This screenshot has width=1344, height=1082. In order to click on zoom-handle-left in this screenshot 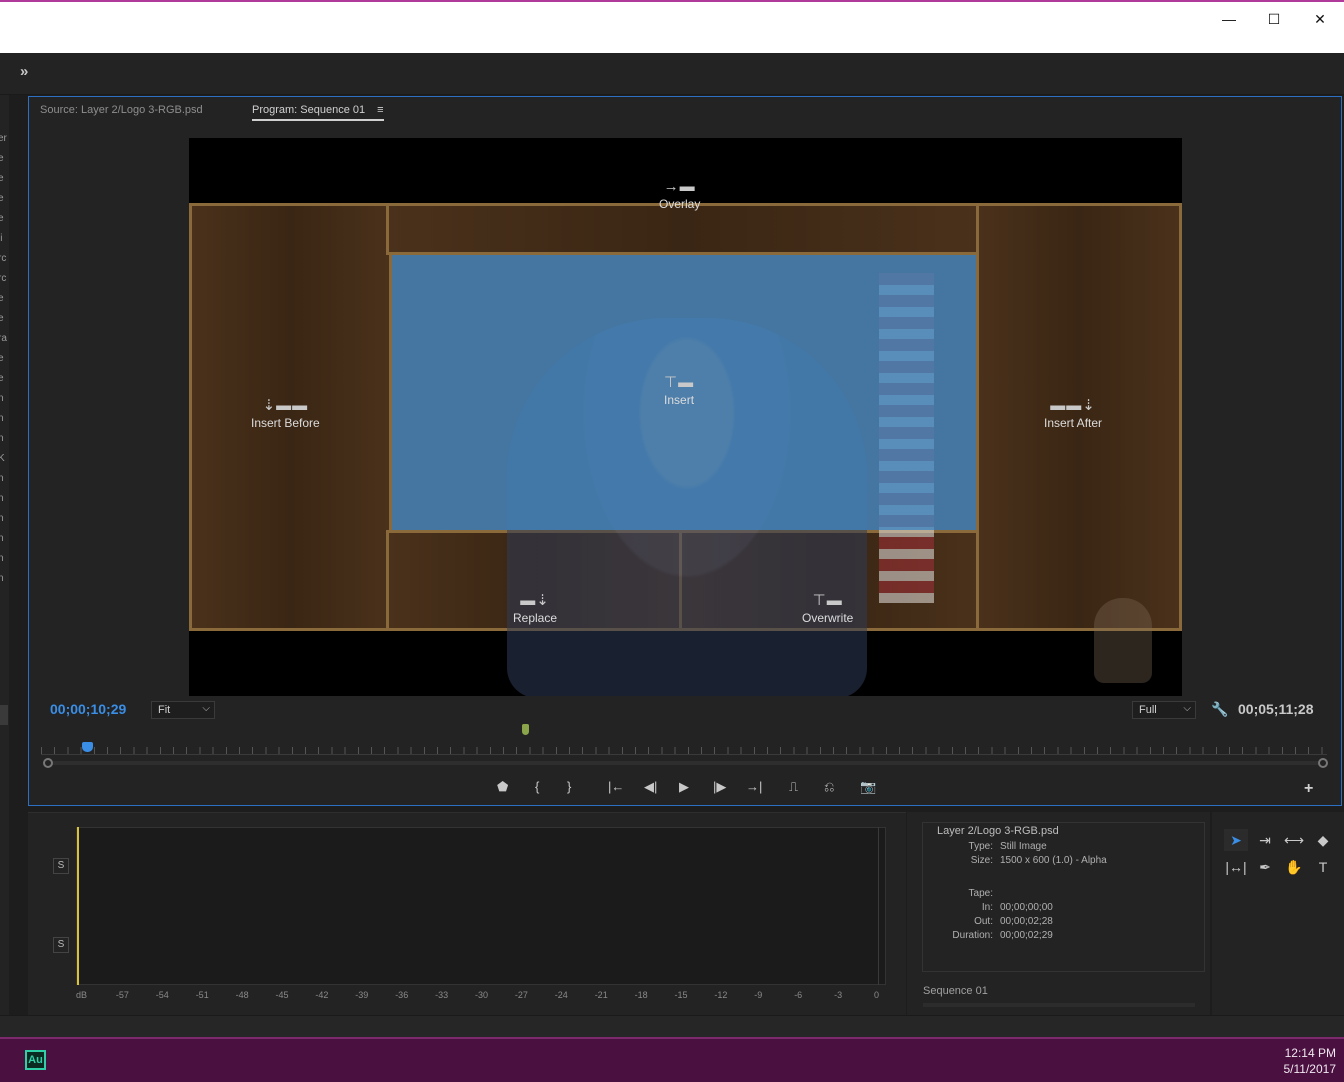, I will do `click(48, 763)`.